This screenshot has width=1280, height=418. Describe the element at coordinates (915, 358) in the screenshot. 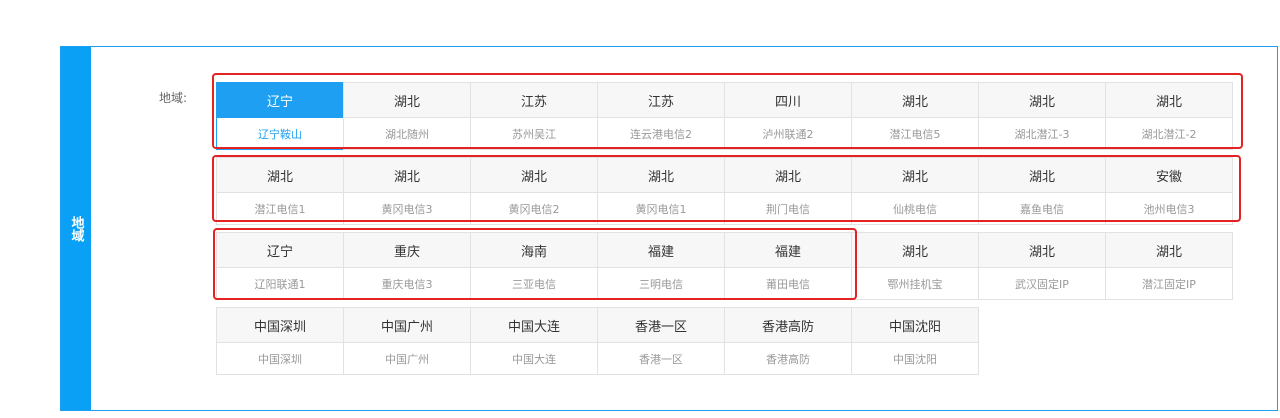

I see `region-option-line: 中国沈阳` at that location.